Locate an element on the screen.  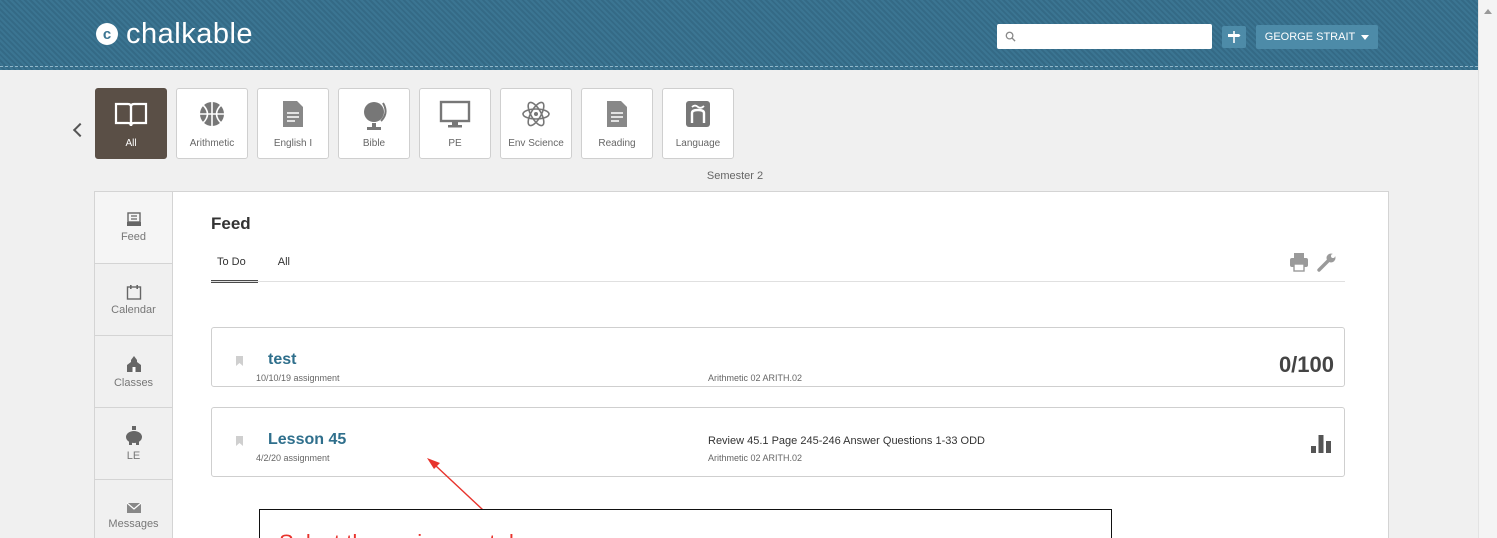
sidenav-label: Classes is located at coordinates (133, 382).